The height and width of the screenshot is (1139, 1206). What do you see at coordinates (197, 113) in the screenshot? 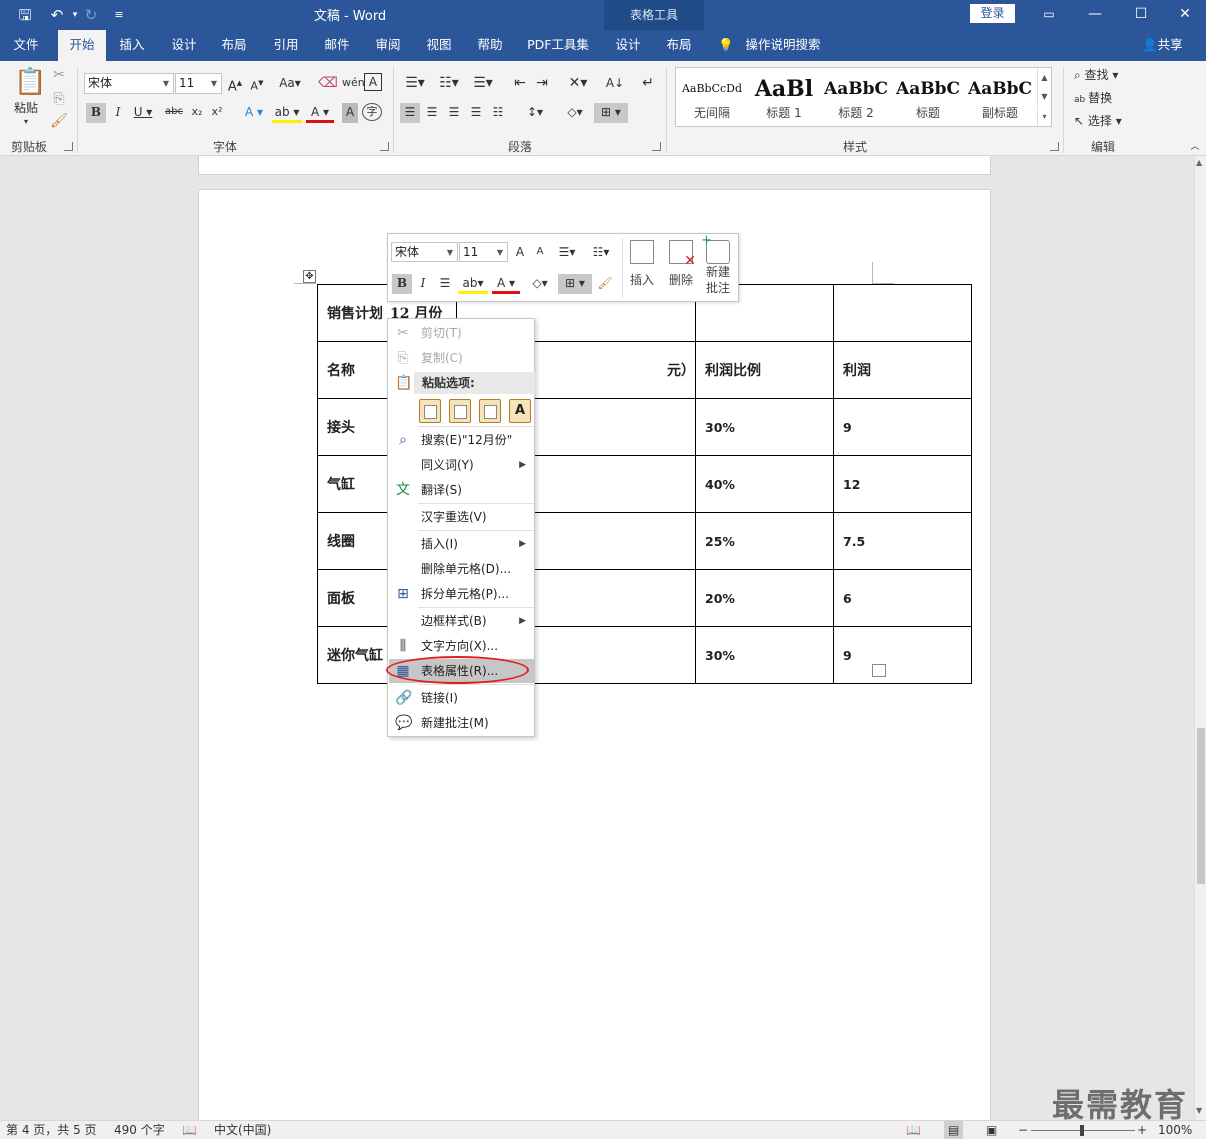
I see `subscript-button: x₂` at bounding box center [197, 113].